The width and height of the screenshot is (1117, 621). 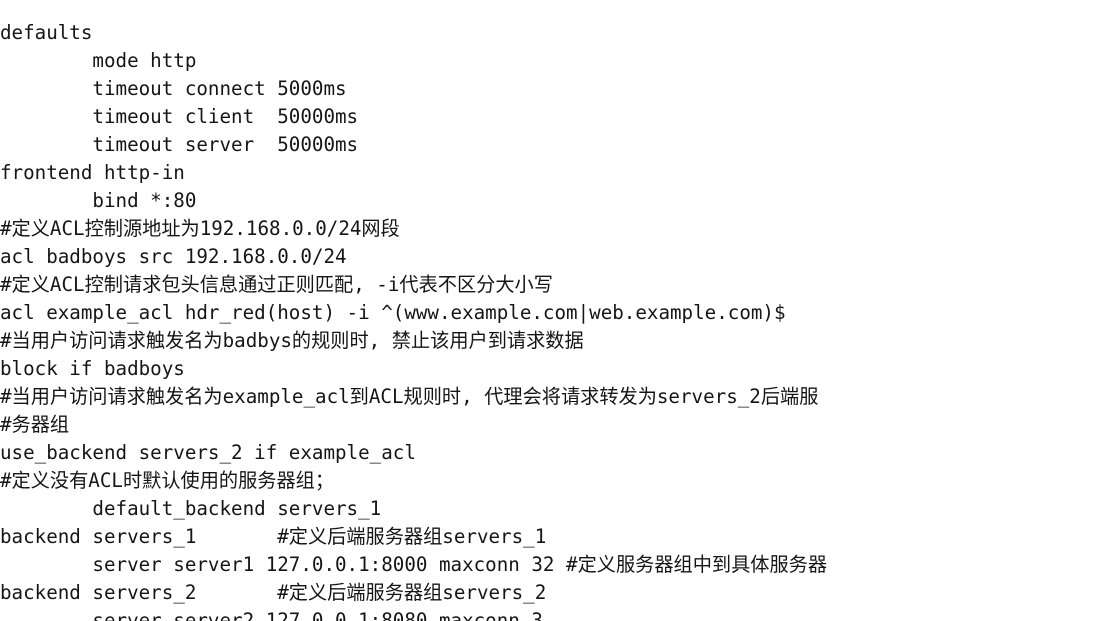 I want to click on code-line: defaults, so click(x=46, y=33).